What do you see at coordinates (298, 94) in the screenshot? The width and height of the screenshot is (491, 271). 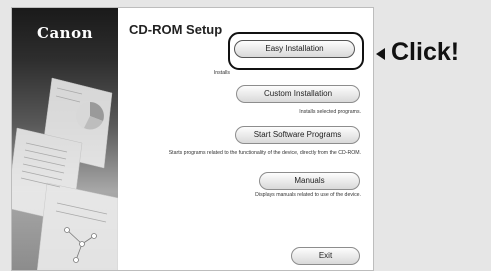 I see `custom-installation-button: Custom Installation` at bounding box center [298, 94].